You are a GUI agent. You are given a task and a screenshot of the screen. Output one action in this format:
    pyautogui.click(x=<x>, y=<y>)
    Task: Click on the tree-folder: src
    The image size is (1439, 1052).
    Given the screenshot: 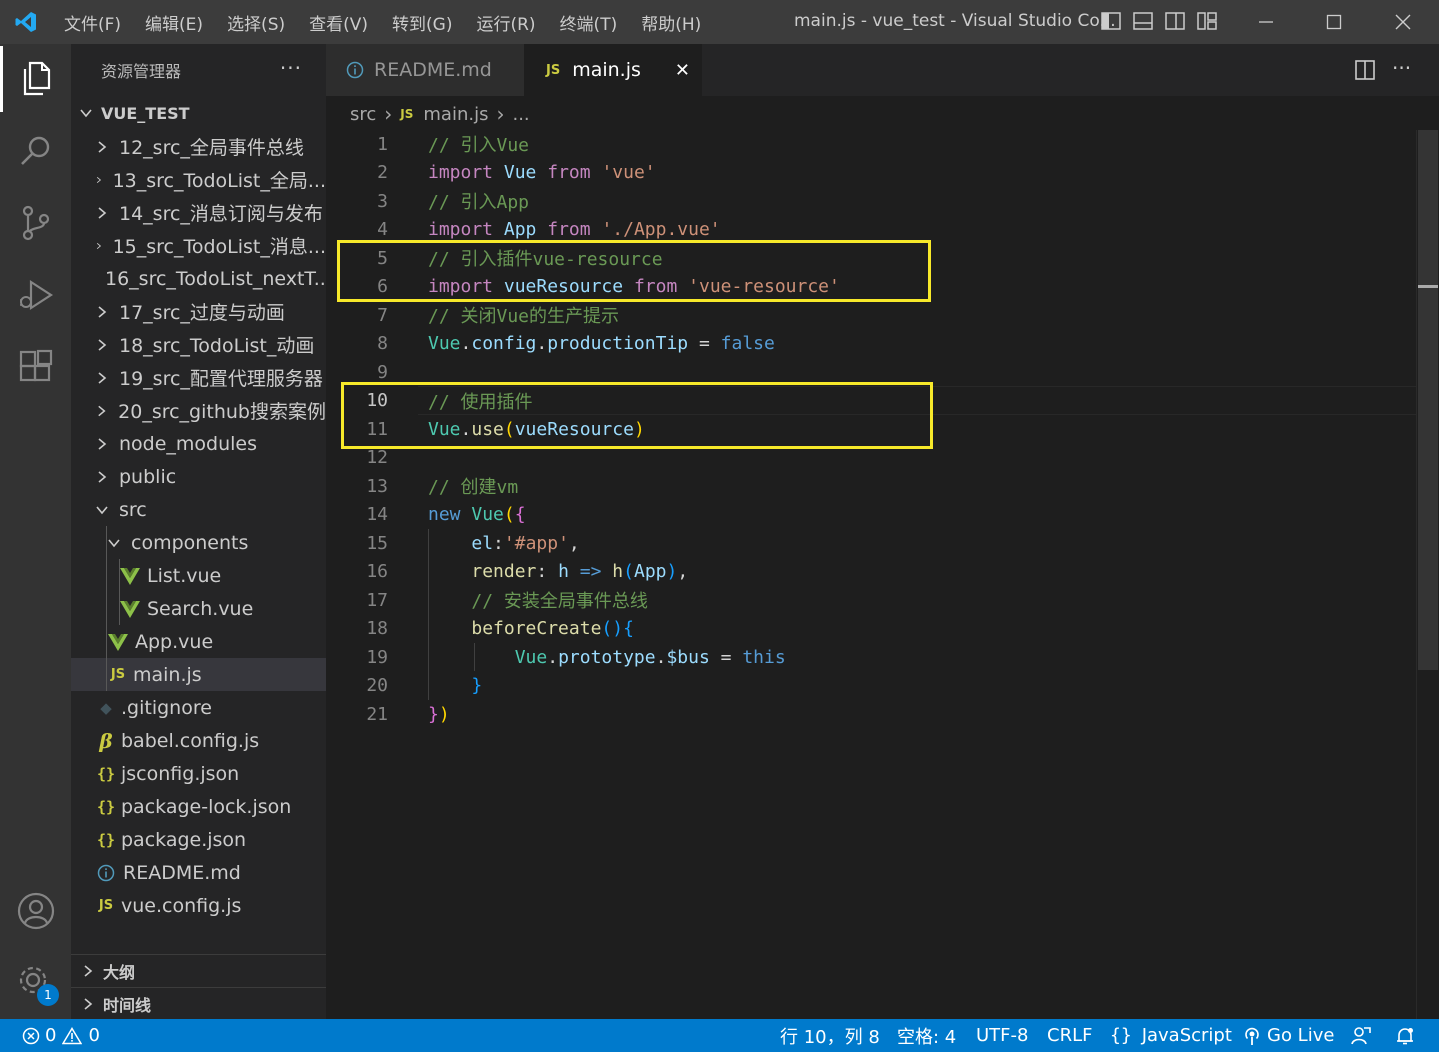 What is the action you would take?
    pyautogui.click(x=198, y=509)
    